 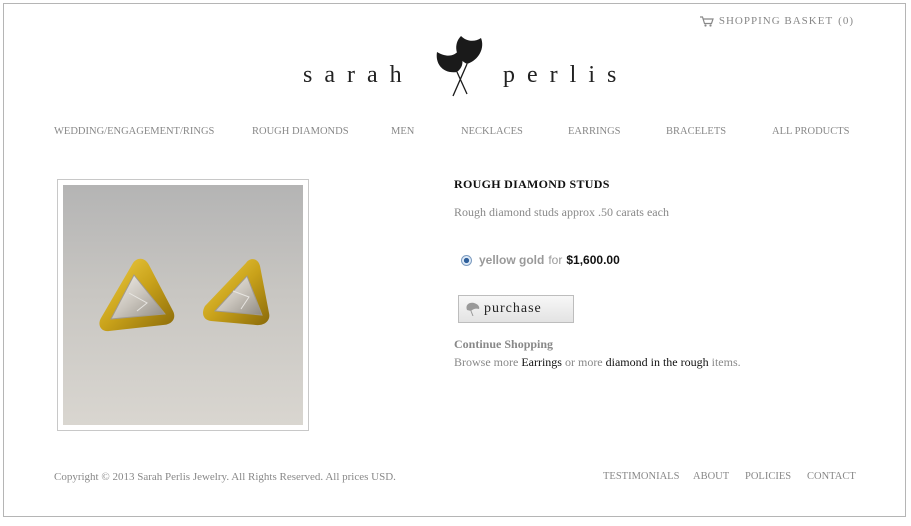 I want to click on product-title: ROUGH DIAMOND STUDS, so click(x=532, y=184).